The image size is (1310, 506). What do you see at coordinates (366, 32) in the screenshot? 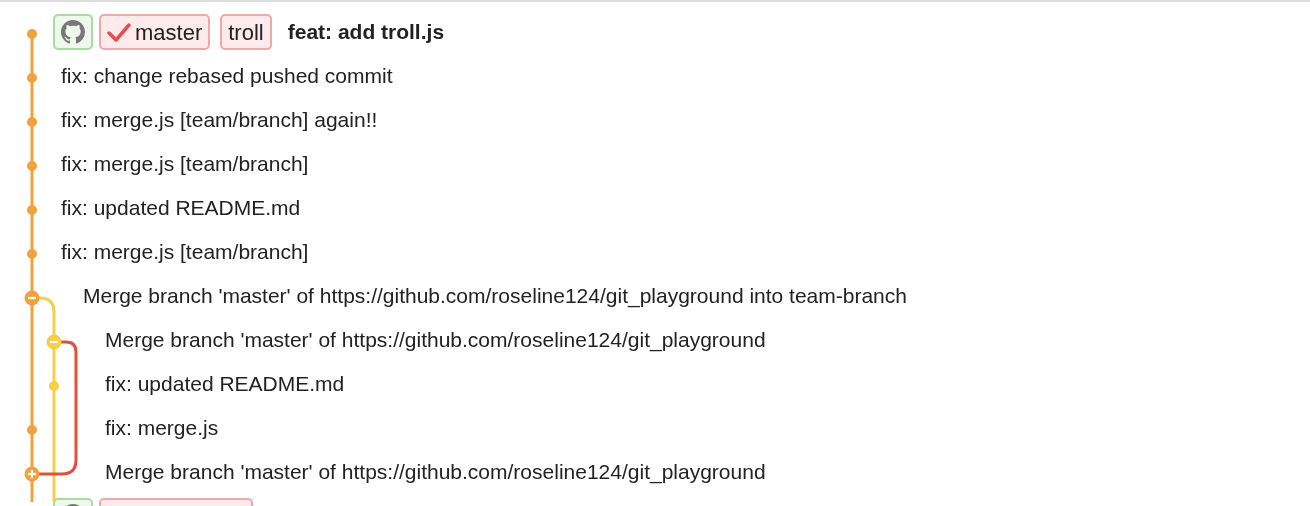
I see `commit-message: feat: add troll.js` at bounding box center [366, 32].